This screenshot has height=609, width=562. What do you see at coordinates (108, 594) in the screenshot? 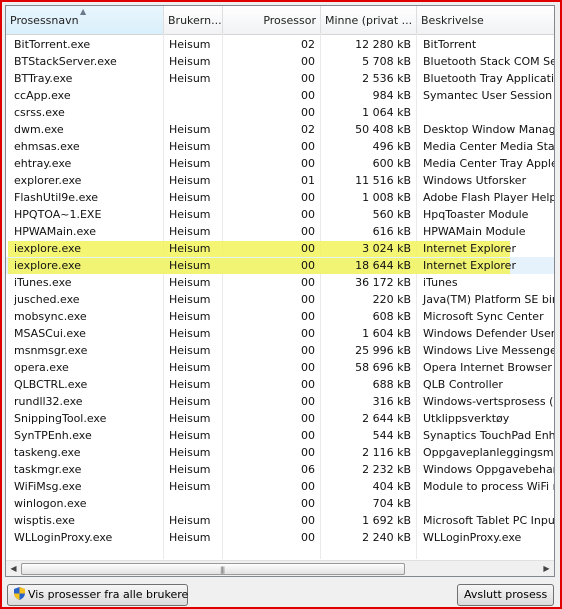
I see `show-all-users-button-label: Vis prosesser fra alle brukere` at bounding box center [108, 594].